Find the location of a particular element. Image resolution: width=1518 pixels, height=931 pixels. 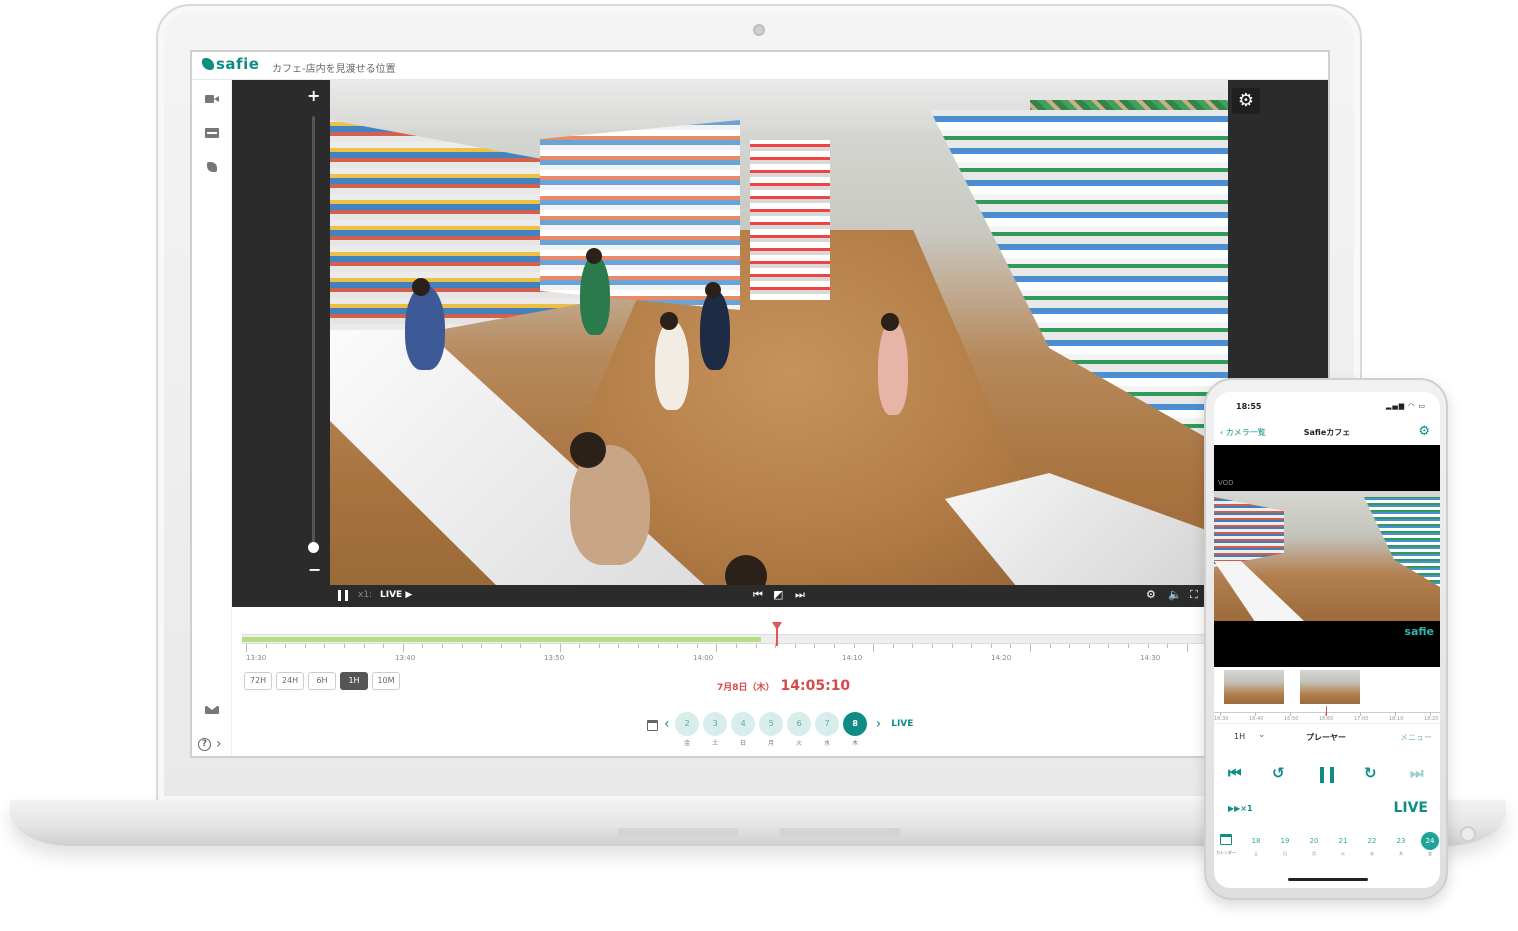

zoom-slider-handle is located at coordinates (313, 547).